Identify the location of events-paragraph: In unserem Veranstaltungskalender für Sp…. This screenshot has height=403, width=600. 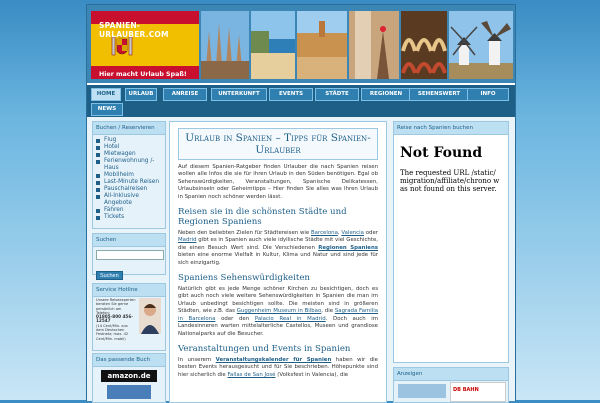
(278, 367).